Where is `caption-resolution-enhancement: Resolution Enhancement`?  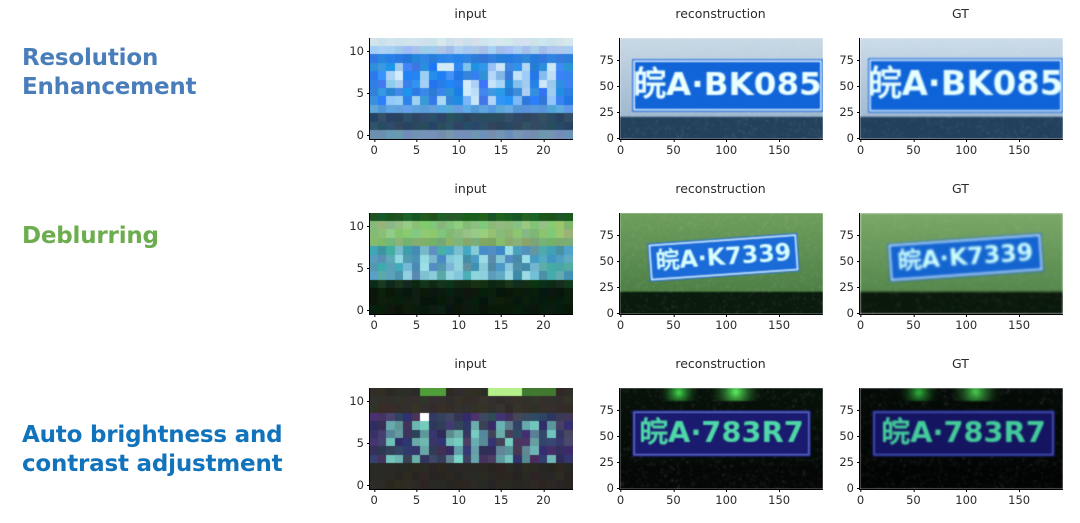 caption-resolution-enhancement: Resolution Enhancement is located at coordinates (109, 72).